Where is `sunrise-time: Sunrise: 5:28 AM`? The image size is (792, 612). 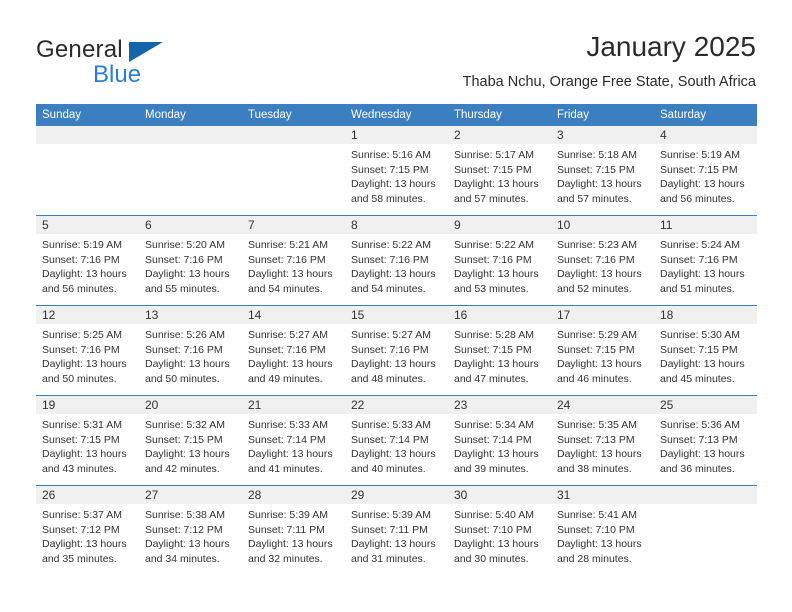
sunrise-time: Sunrise: 5:28 AM is located at coordinates (494, 335).